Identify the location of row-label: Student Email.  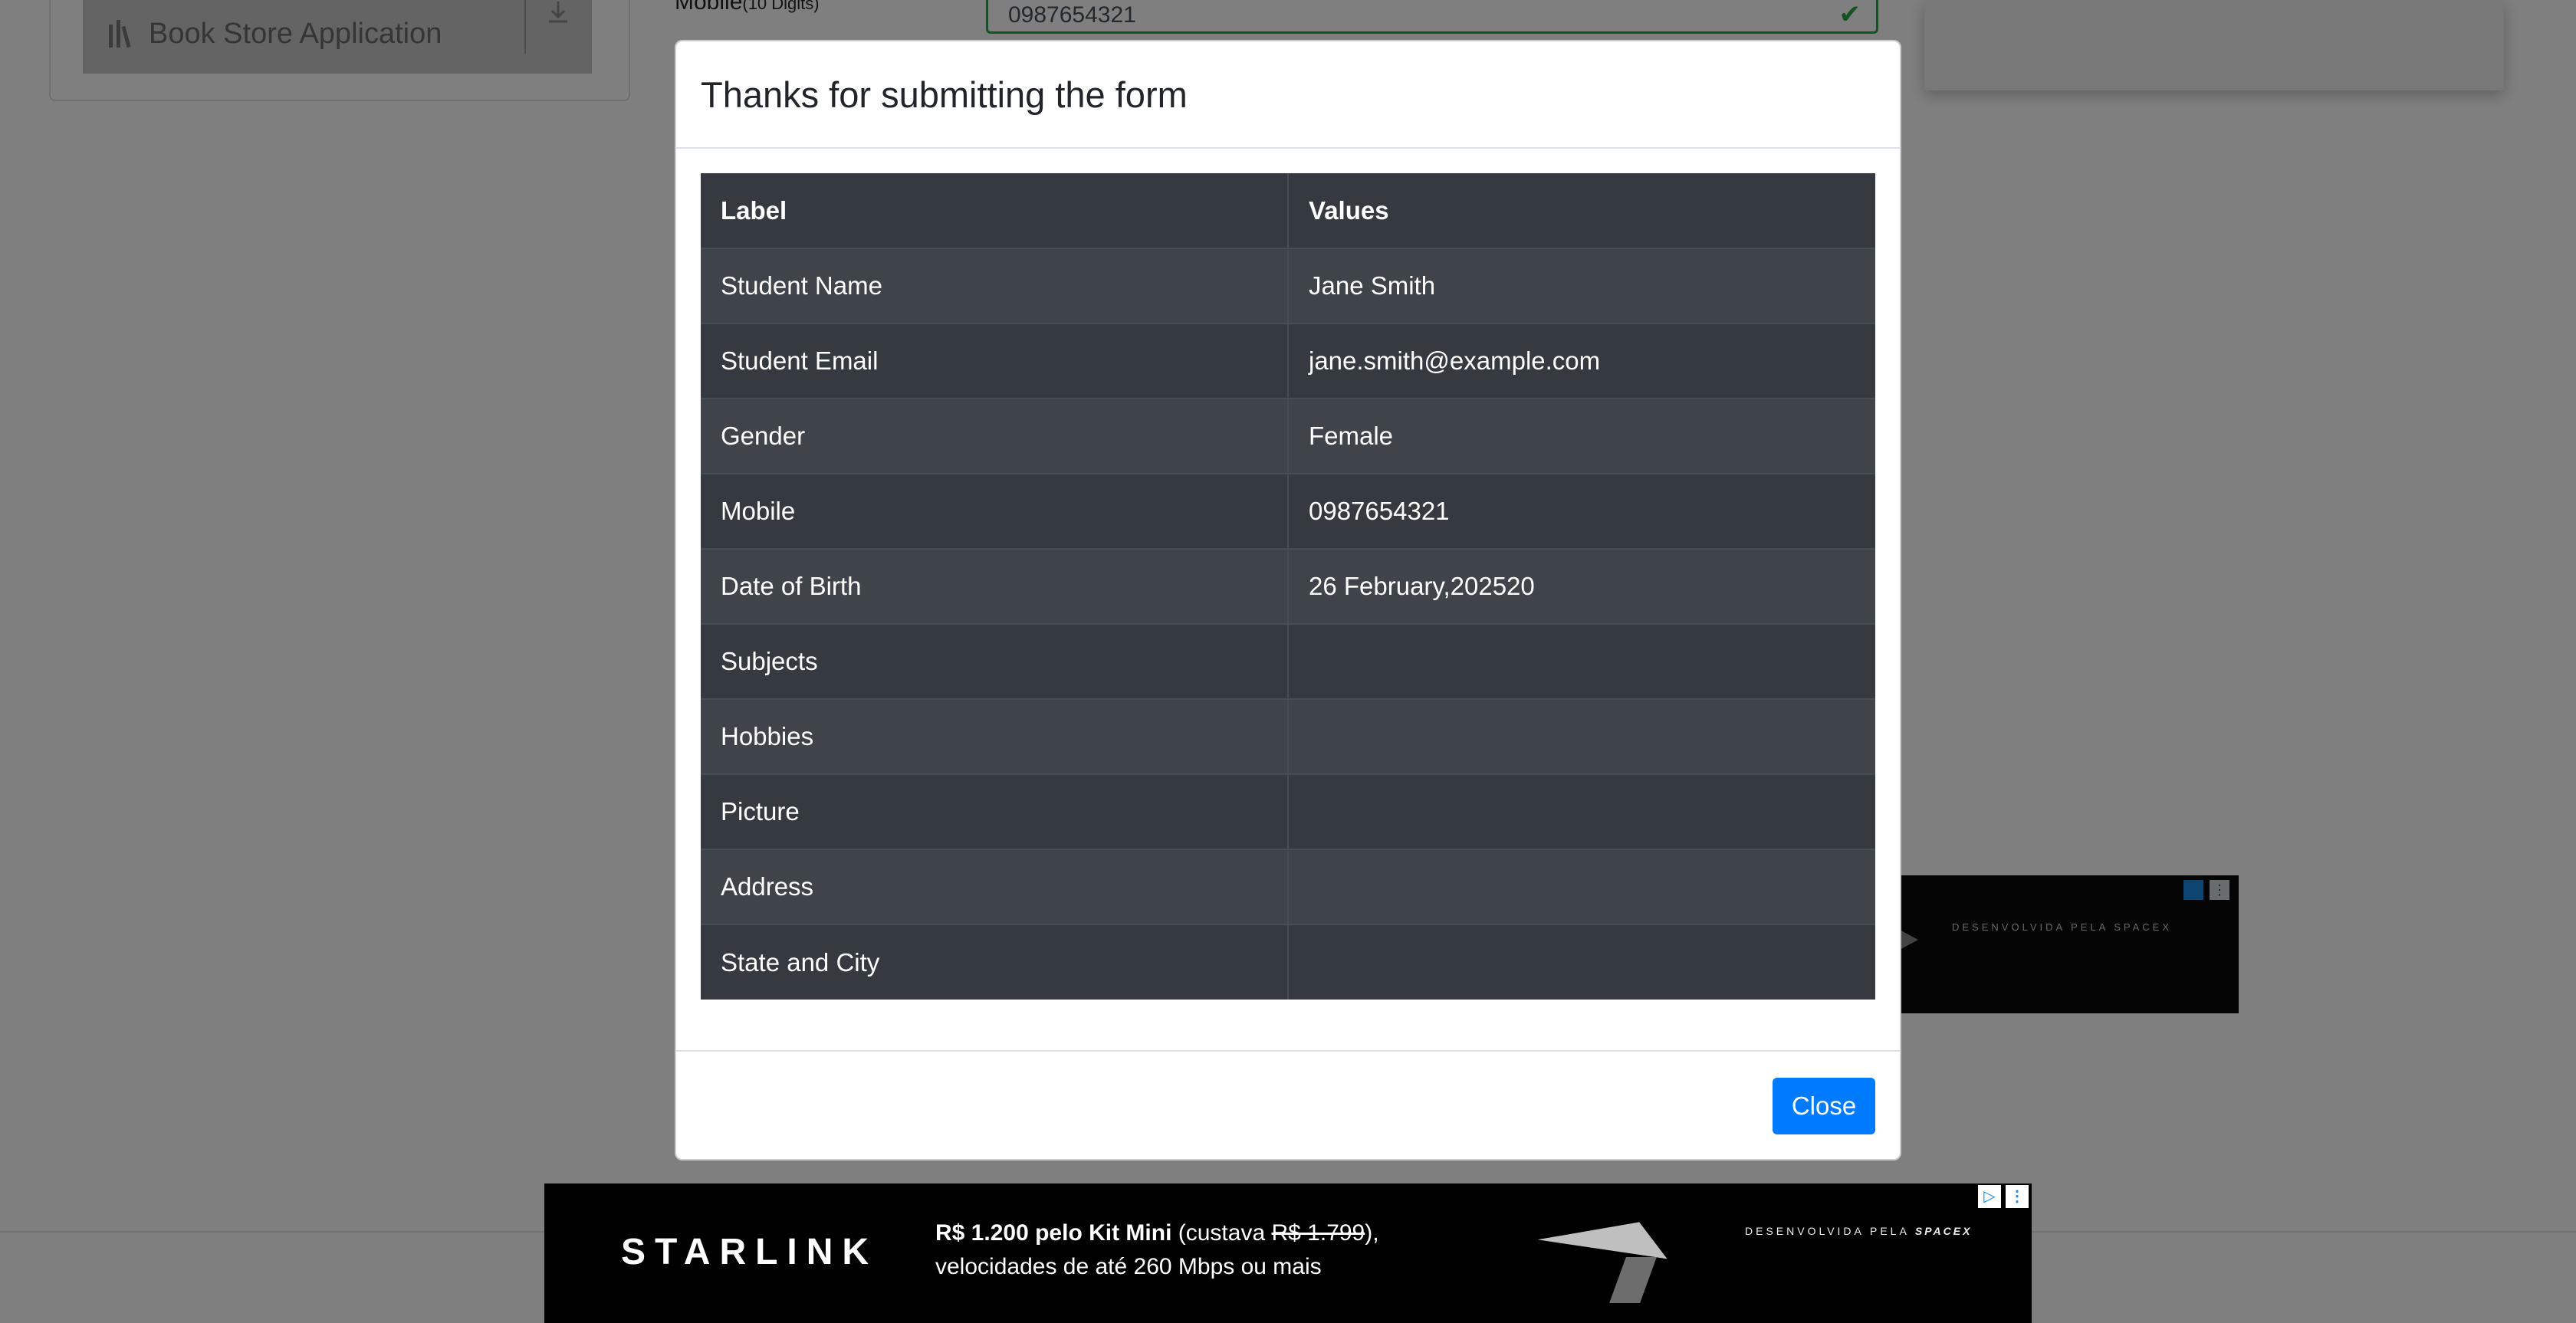
(995, 361).